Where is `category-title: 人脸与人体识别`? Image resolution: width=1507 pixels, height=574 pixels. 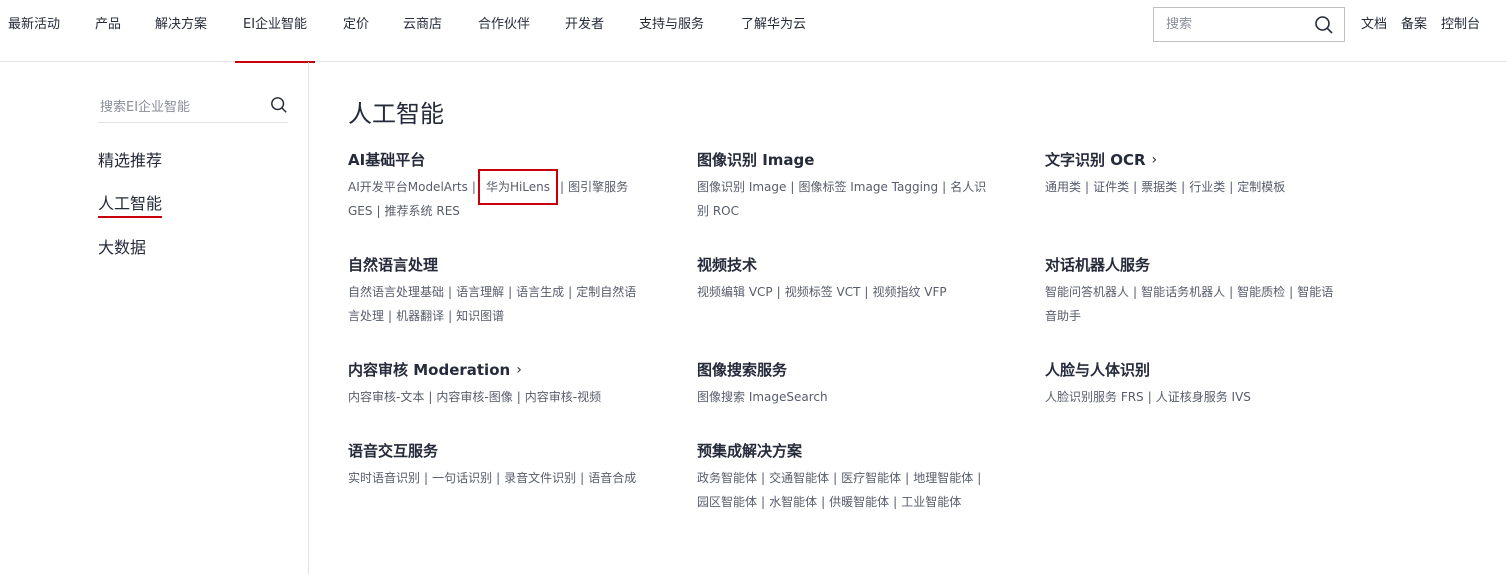
category-title: 人脸与人体识别 is located at coordinates (1193, 370).